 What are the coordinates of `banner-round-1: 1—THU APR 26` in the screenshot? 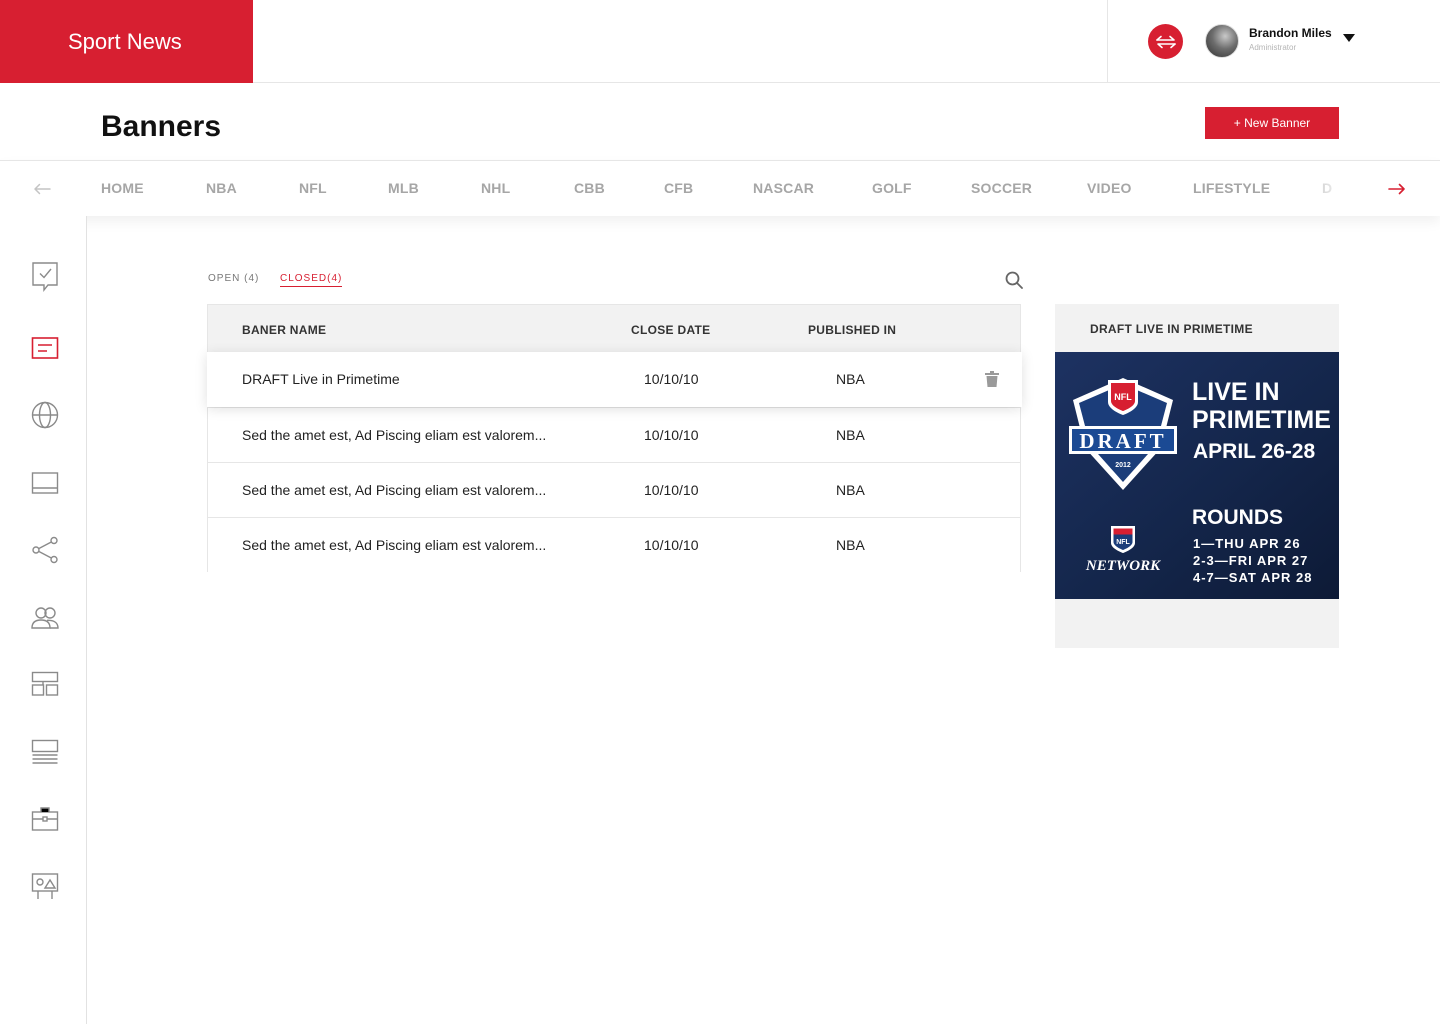 It's located at (1247, 543).